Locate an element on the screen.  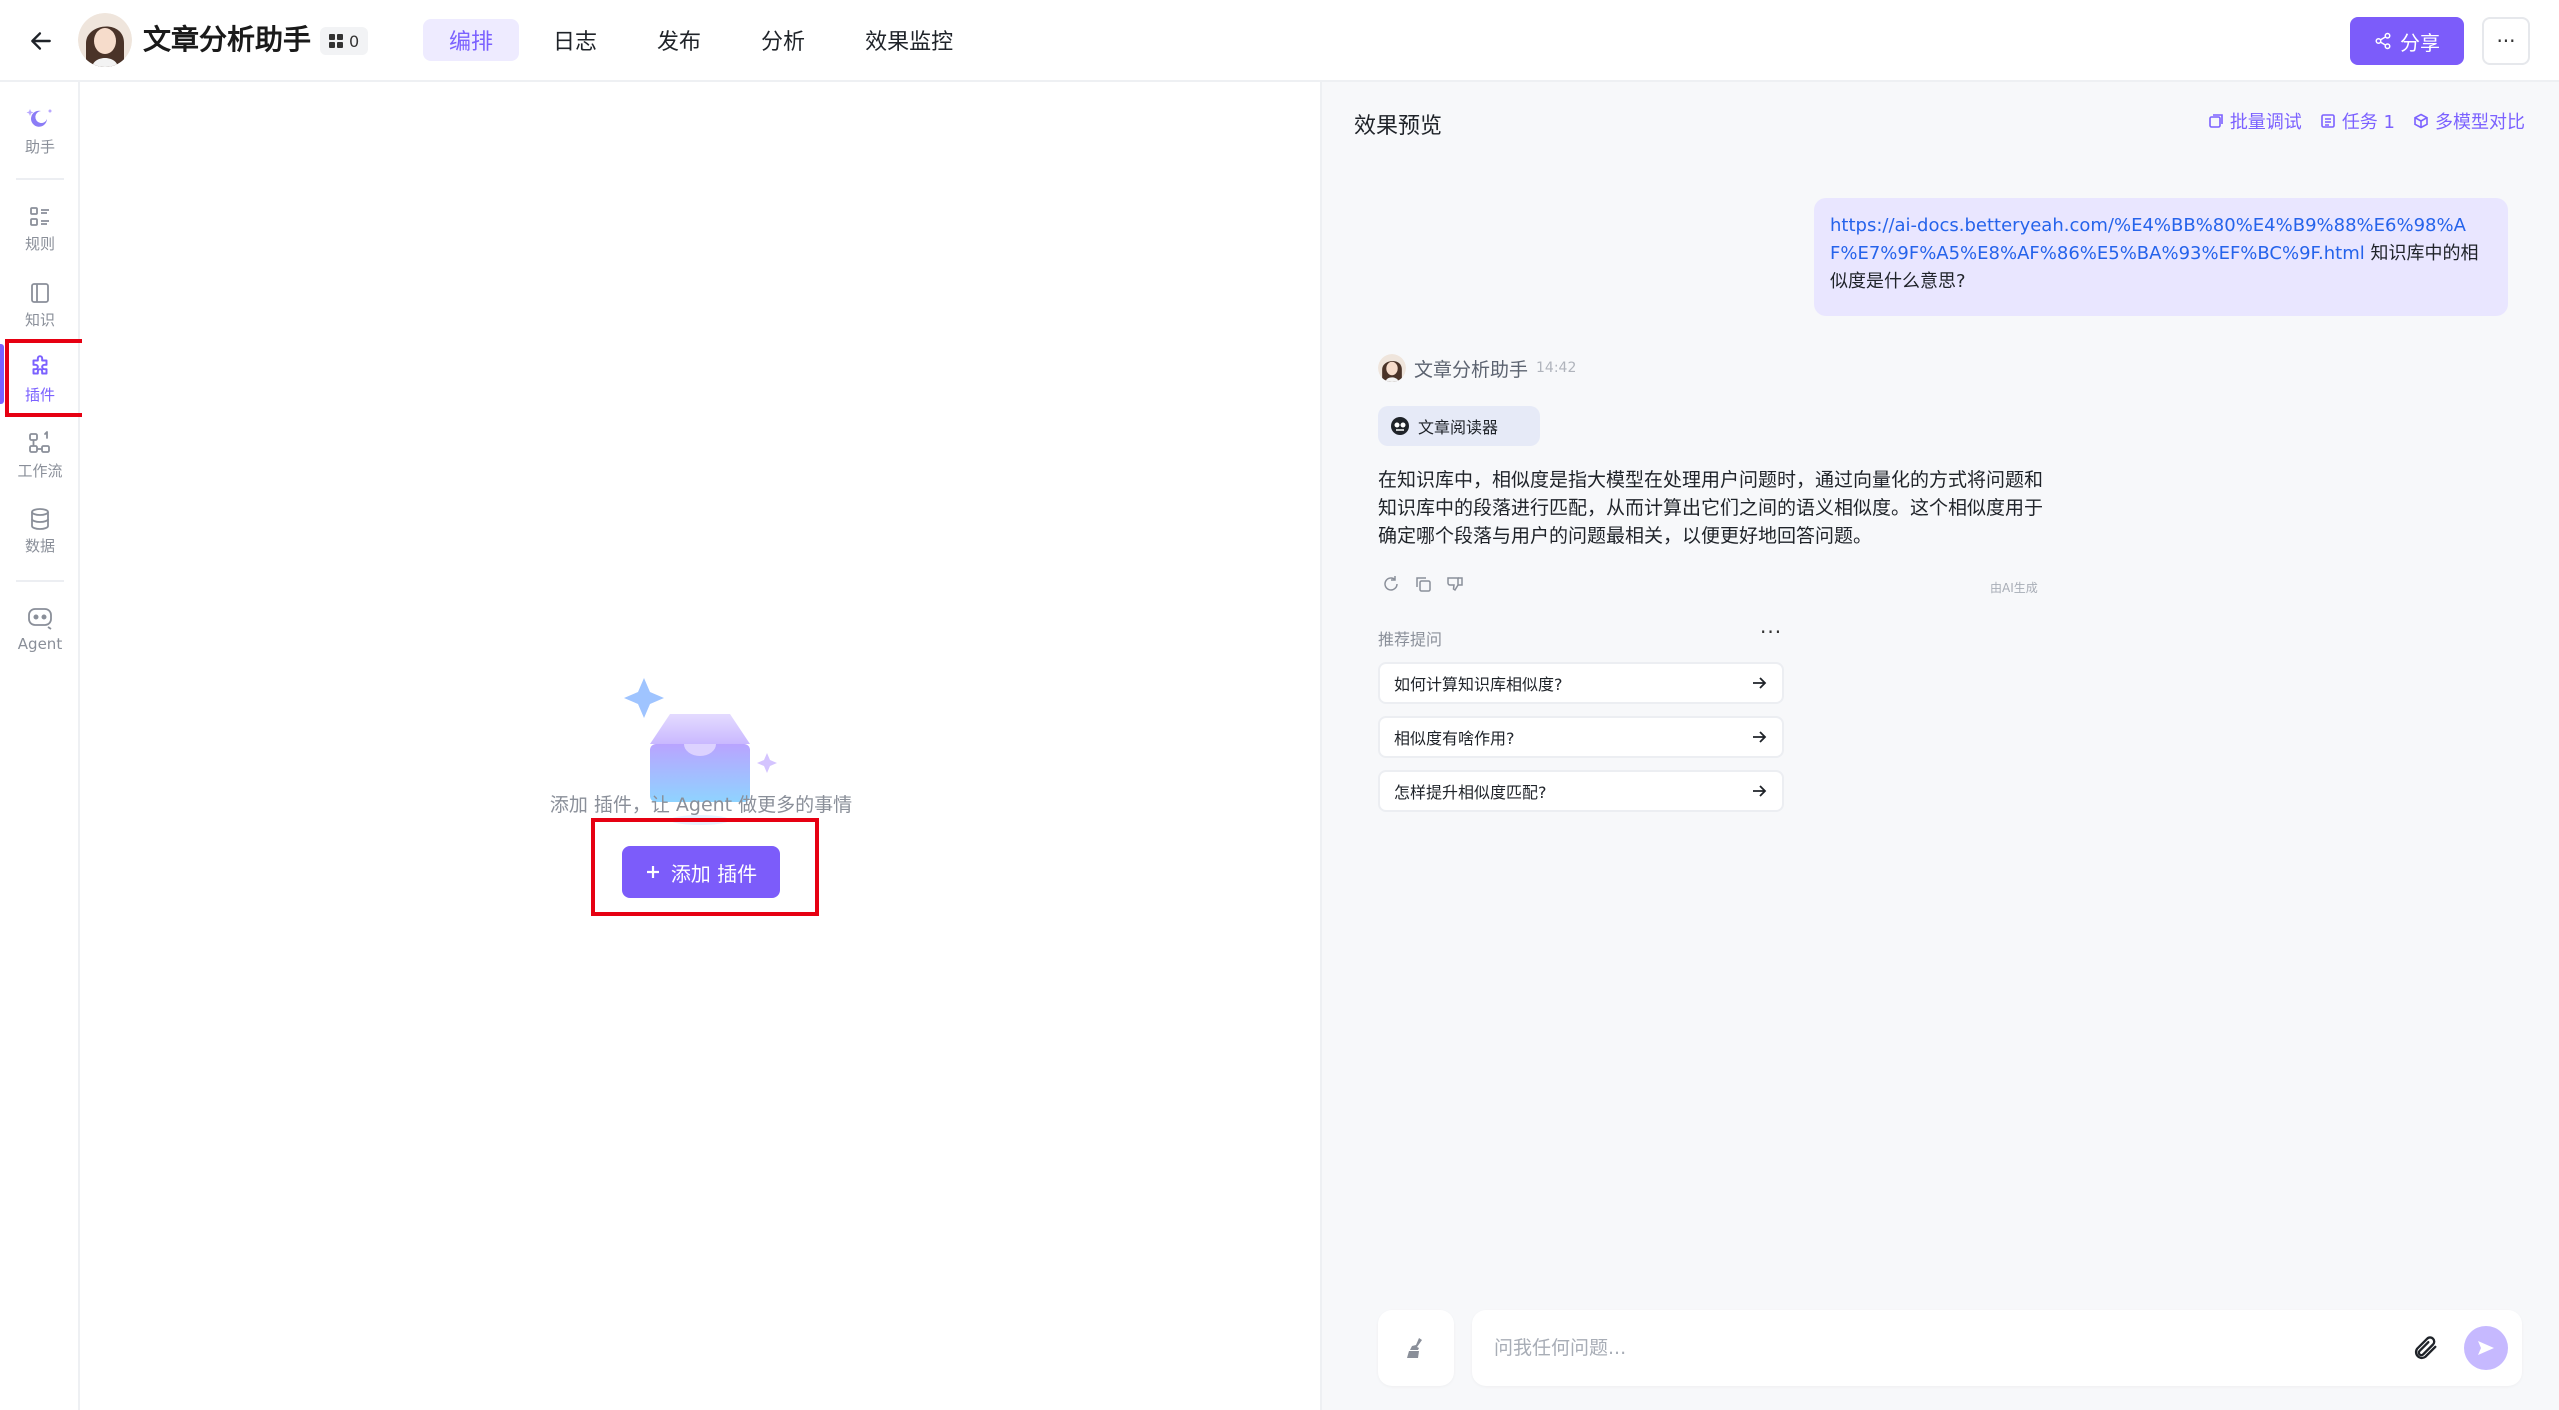
sidebar-item-label: 知识 is located at coordinates (39, 319).